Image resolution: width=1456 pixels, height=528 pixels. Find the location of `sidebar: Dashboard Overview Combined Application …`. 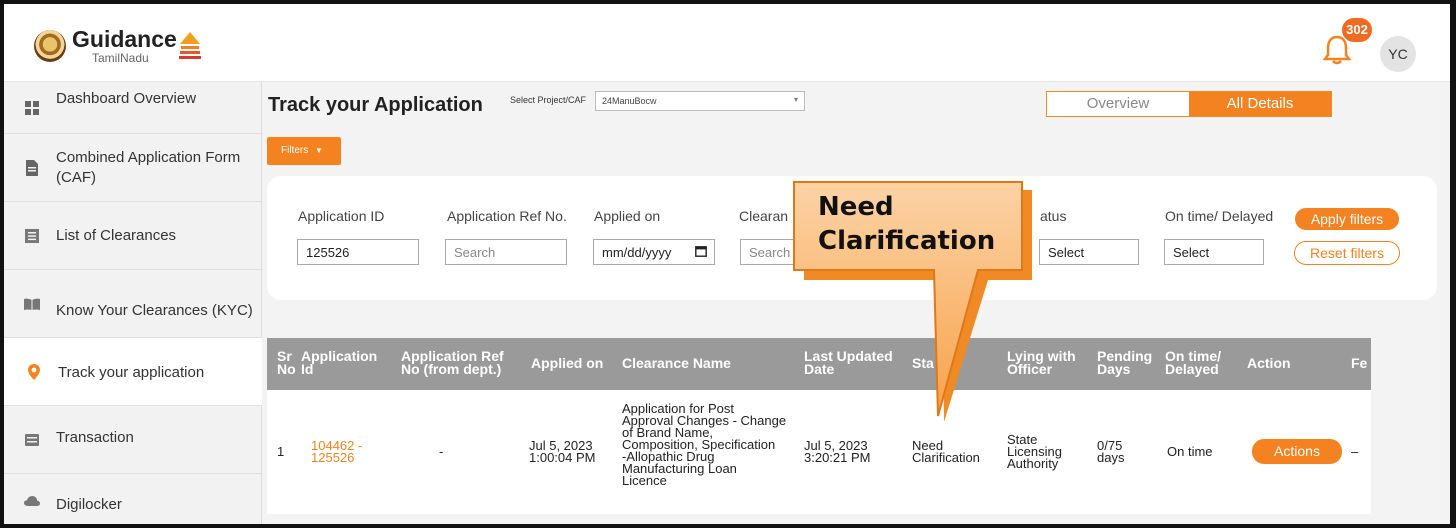

sidebar: Dashboard Overview Combined Application … is located at coordinates (133, 305).